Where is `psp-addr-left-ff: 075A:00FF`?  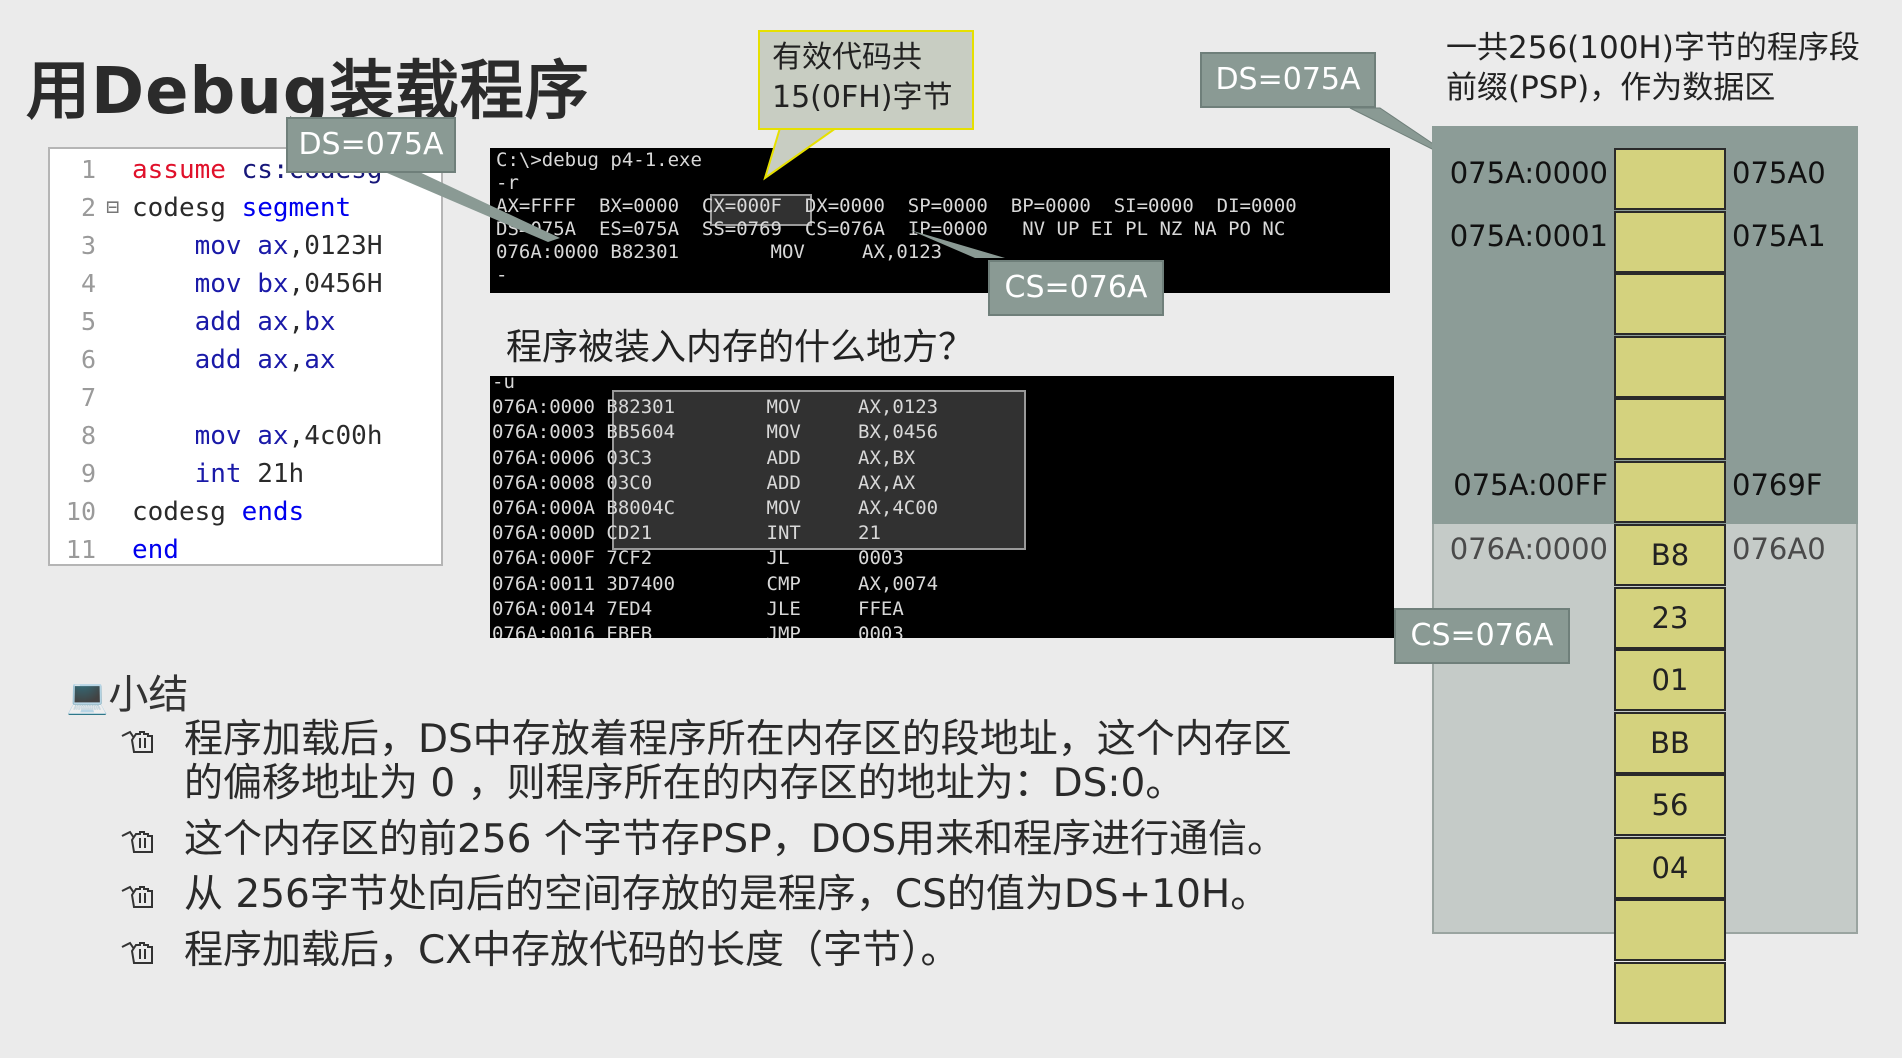 psp-addr-left-ff: 075A:00FF is located at coordinates (1530, 485).